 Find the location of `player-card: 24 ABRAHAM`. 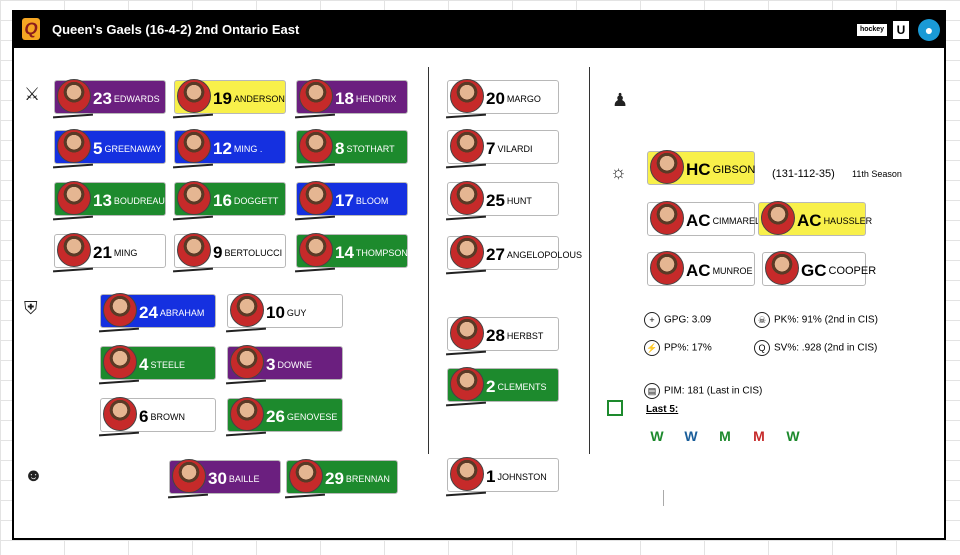

player-card: 24 ABRAHAM is located at coordinates (157, 313).